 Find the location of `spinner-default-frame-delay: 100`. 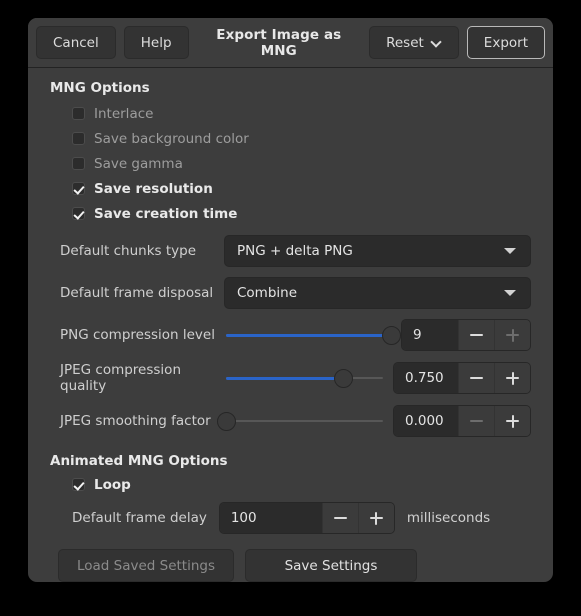

spinner-default-frame-delay: 100 is located at coordinates (306, 518).